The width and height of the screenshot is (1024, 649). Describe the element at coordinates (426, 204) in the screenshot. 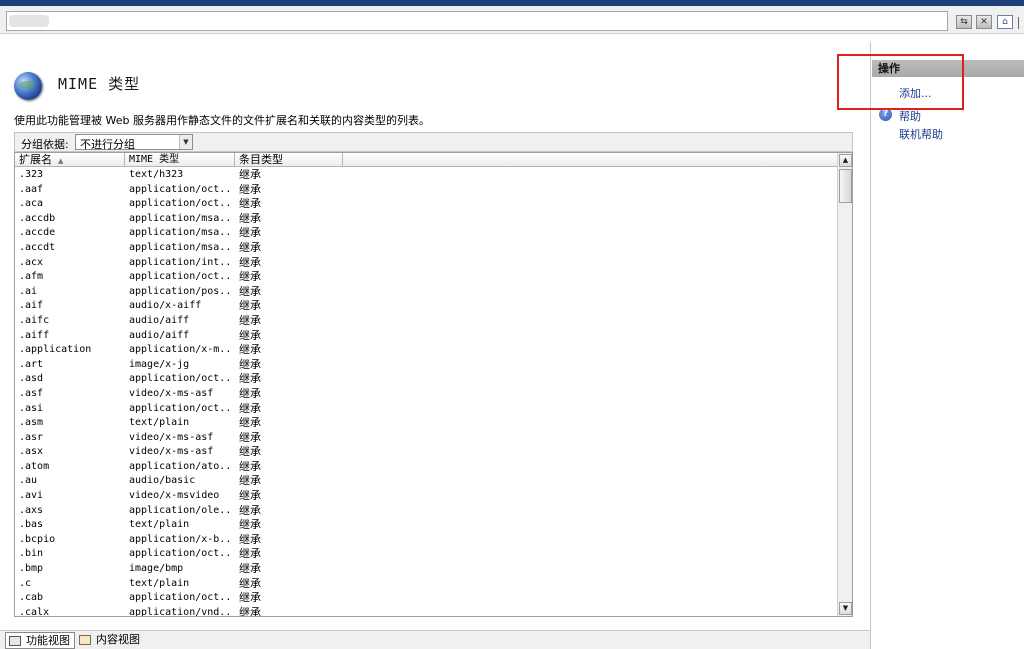

I see `table-row: .aca application/oct... 继承` at that location.